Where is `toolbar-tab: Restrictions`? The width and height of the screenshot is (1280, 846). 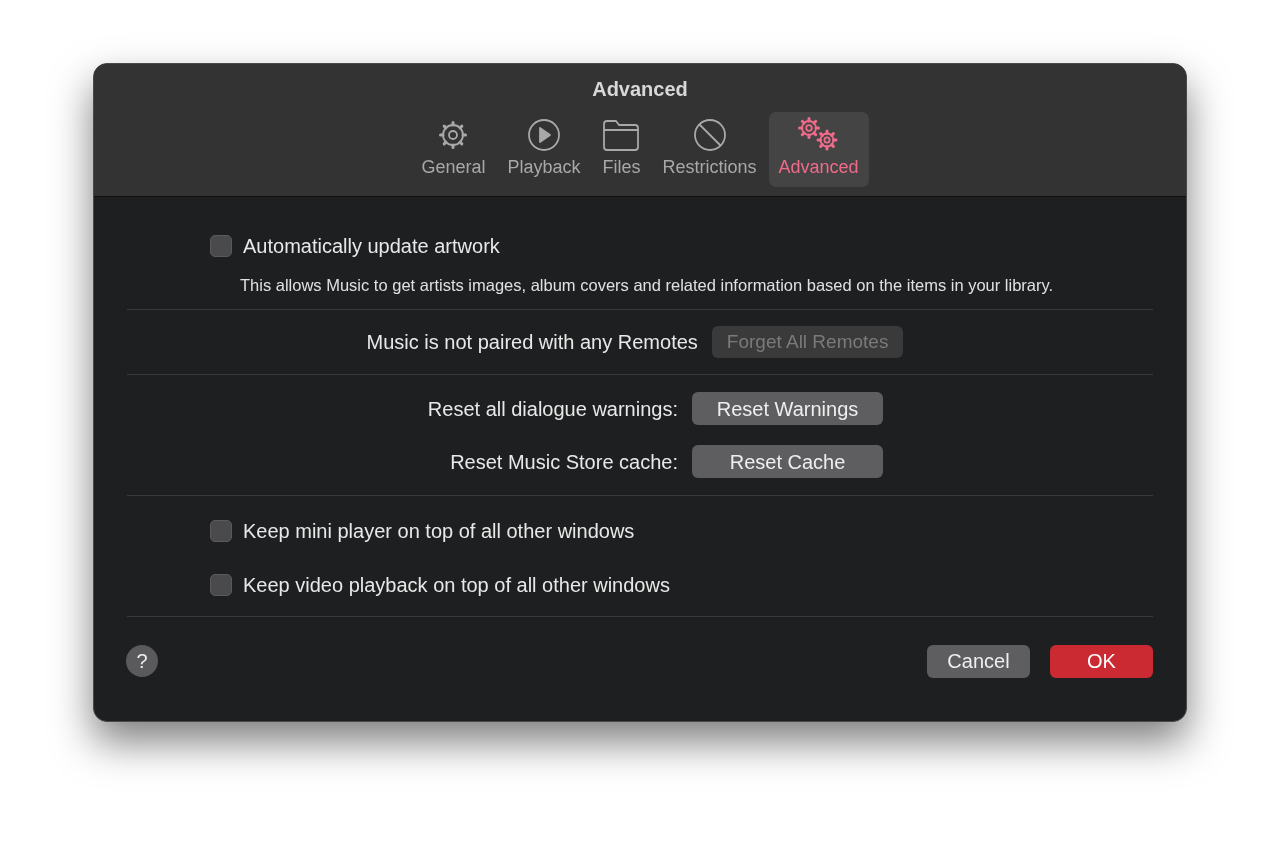 toolbar-tab: Restrictions is located at coordinates (709, 149).